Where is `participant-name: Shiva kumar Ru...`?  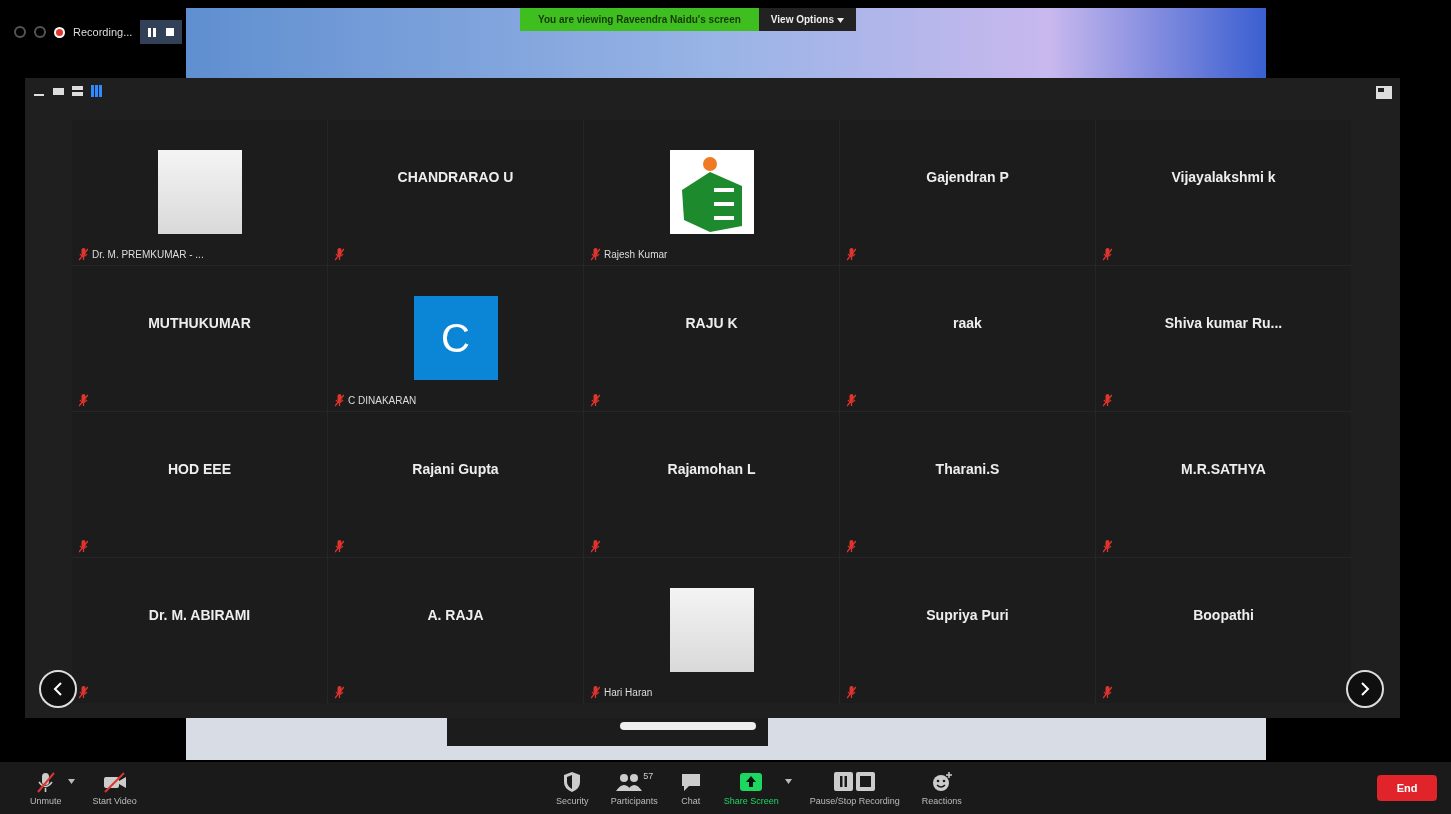
participant-name: Shiva kumar Ru... is located at coordinates (1223, 323).